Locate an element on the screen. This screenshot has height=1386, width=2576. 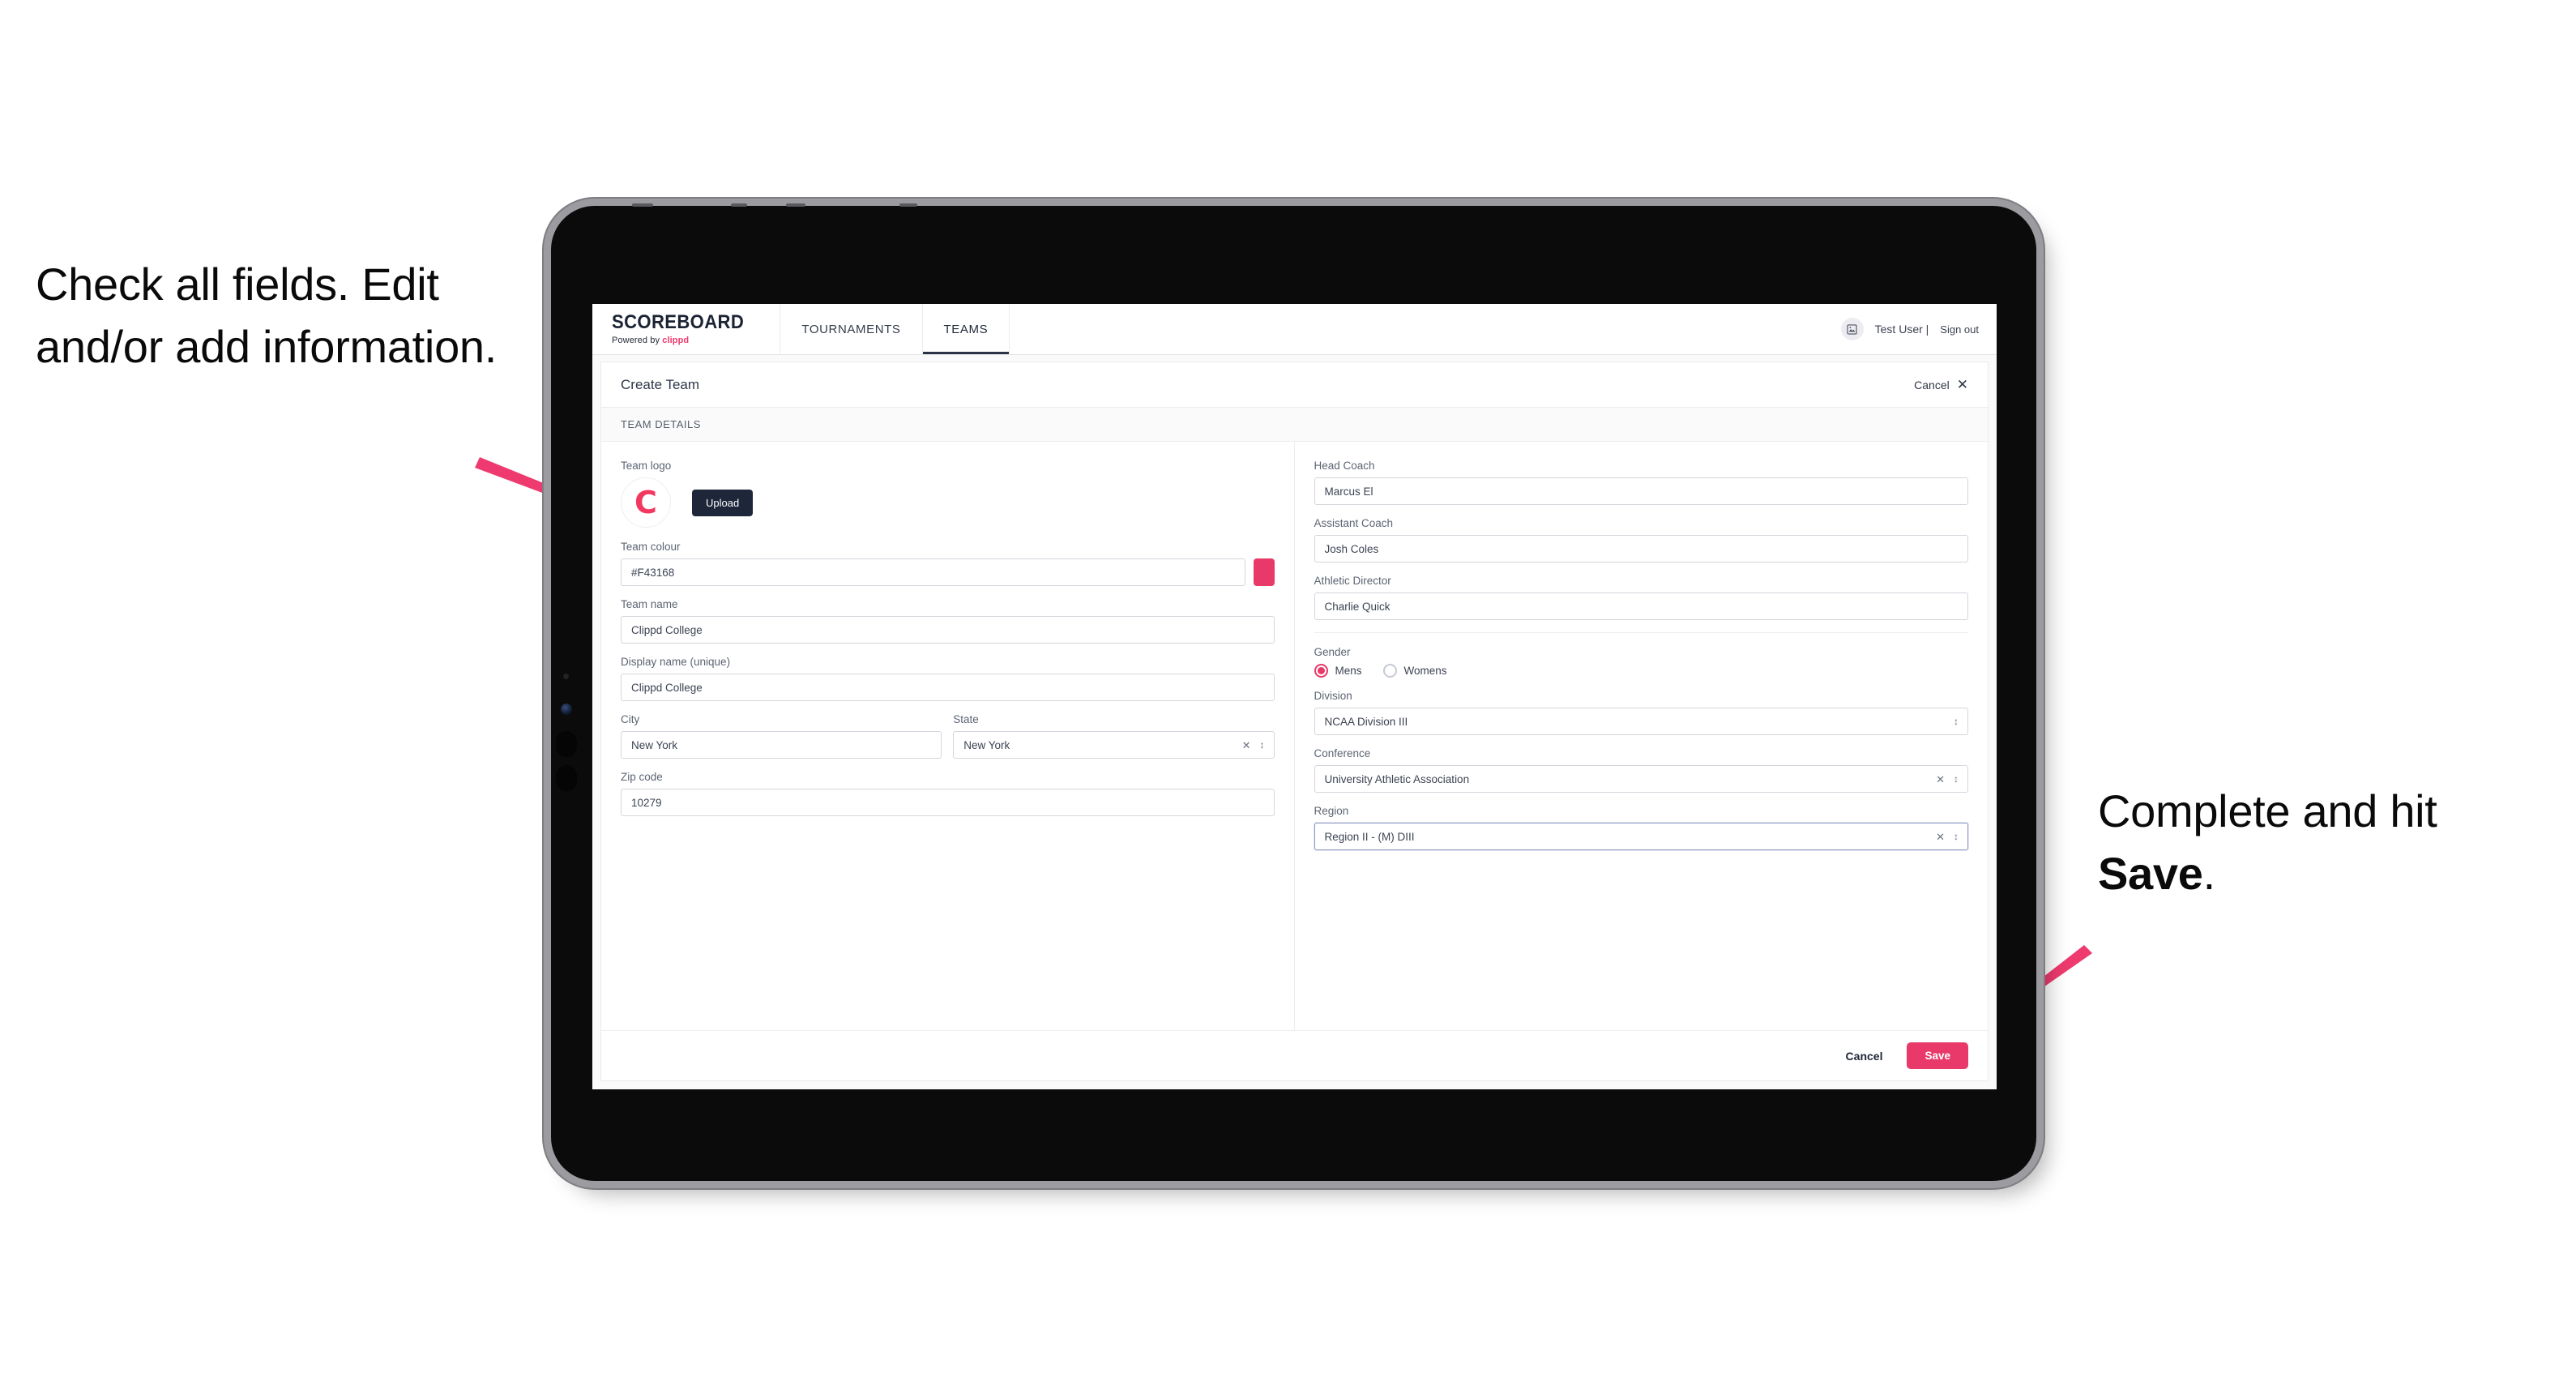
state-select: New York ✕ ↕ is located at coordinates (1114, 745).